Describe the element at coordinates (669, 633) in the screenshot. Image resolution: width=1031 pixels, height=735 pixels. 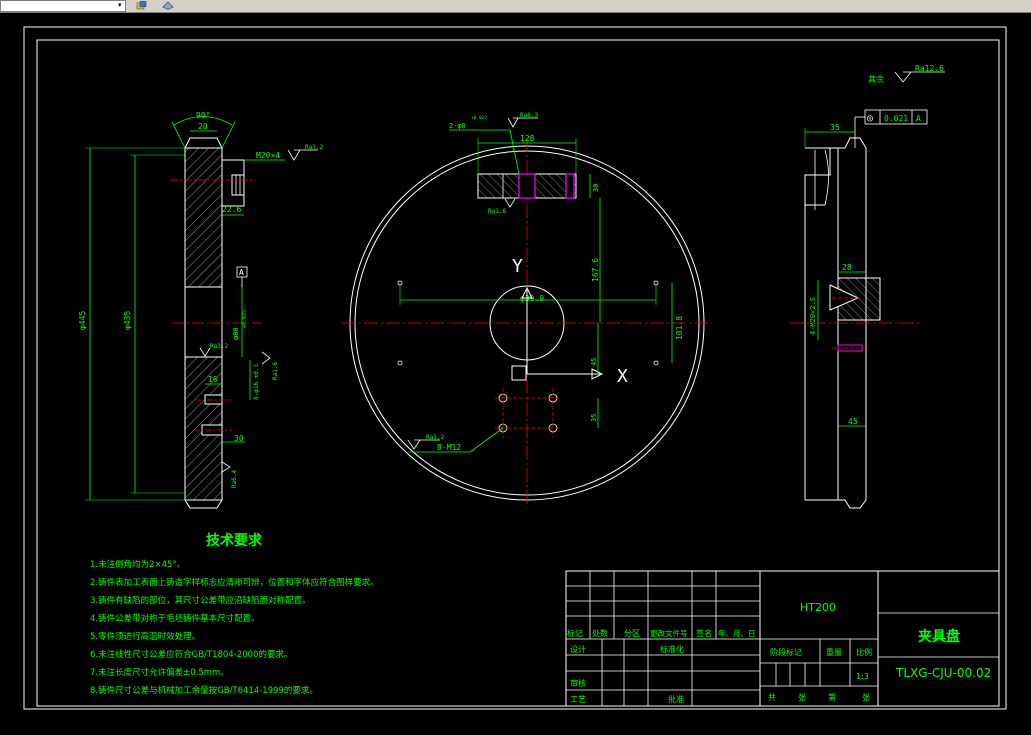
I see `tb-doc-no: 更改文件号` at that location.